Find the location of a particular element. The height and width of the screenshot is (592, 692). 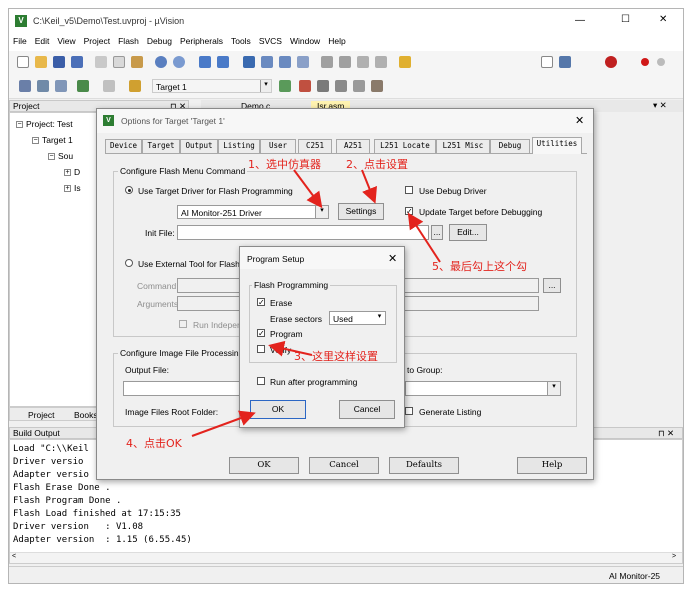

annotation-step1: 1、选中仿真器 is located at coordinates (284, 164).